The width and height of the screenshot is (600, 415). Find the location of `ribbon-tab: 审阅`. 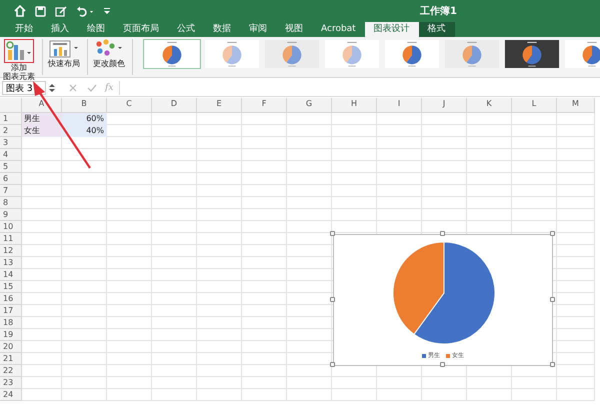

ribbon-tab: 审阅 is located at coordinates (258, 29).